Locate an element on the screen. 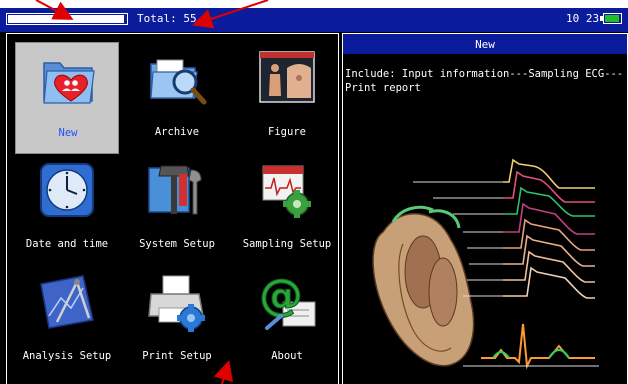 The image size is (628, 384). menu-item-label: Figure is located at coordinates (287, 132).